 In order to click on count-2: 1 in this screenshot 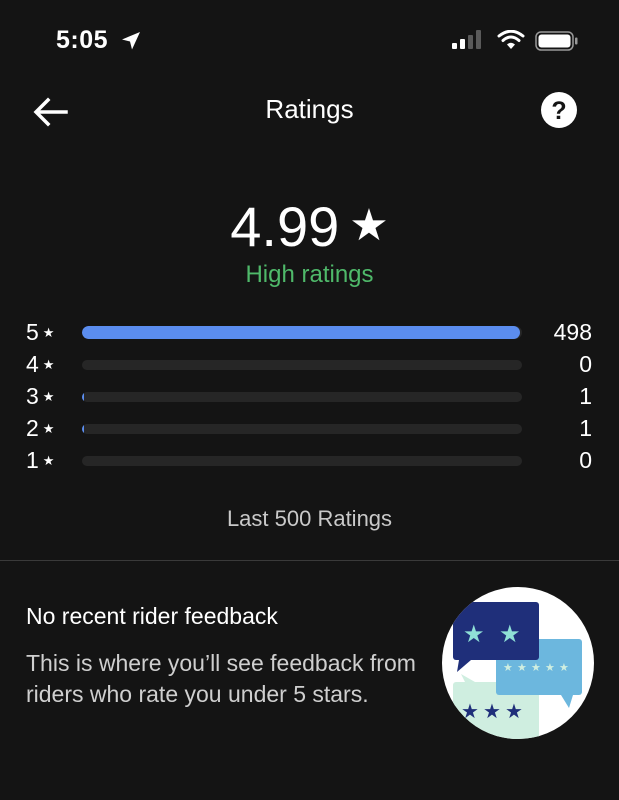, I will do `click(585, 428)`.